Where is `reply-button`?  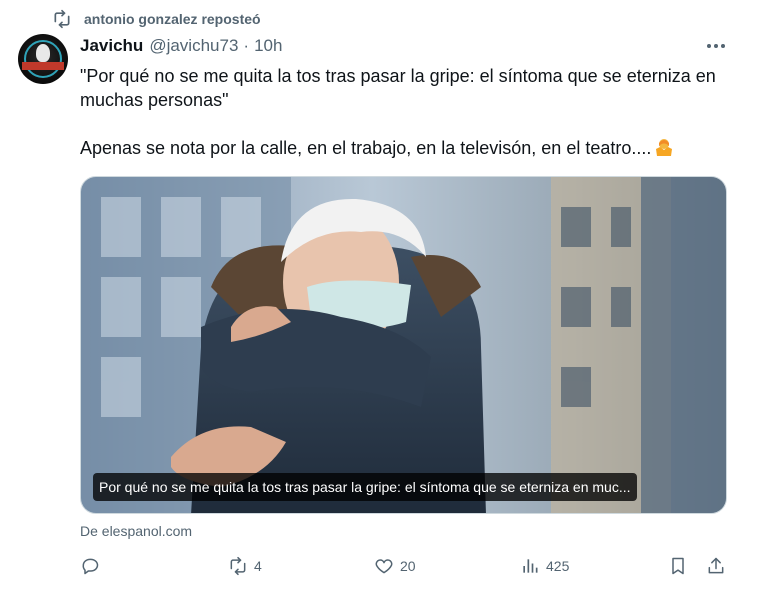
reply-button is located at coordinates (93, 566).